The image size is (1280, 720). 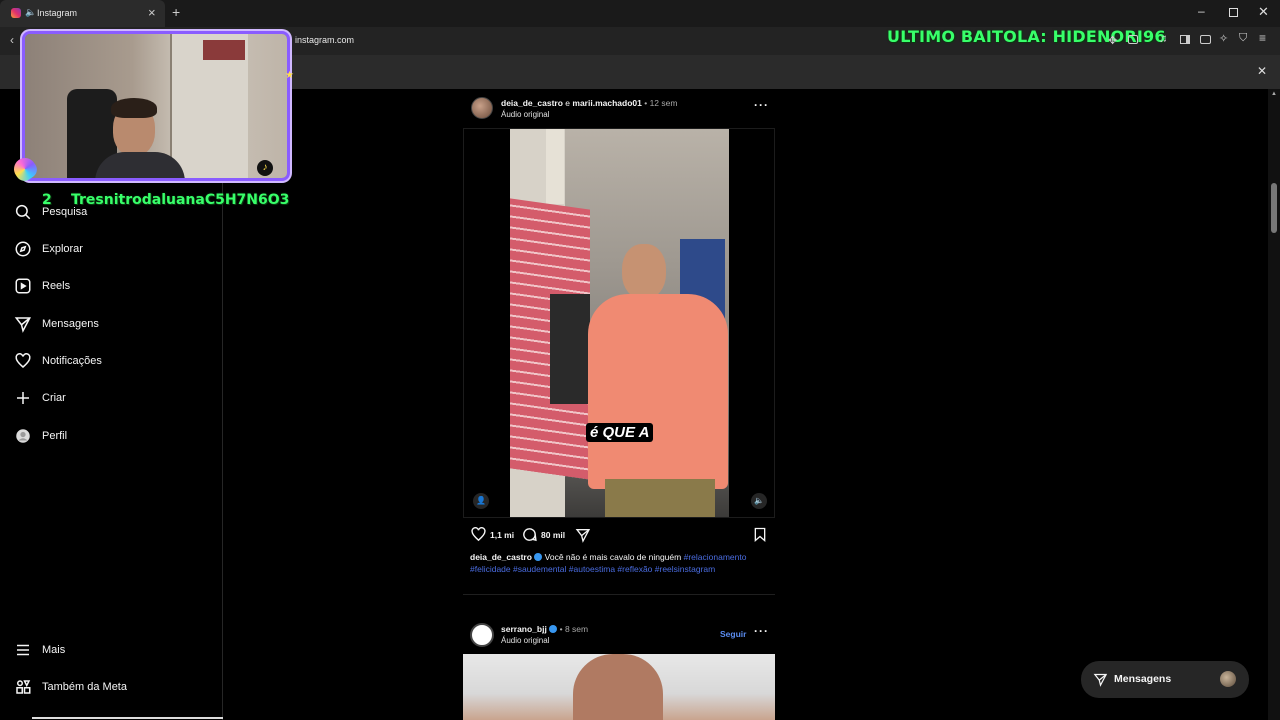 What do you see at coordinates (72, 361) in the screenshot?
I see `sidebar-item-label: Notificações` at bounding box center [72, 361].